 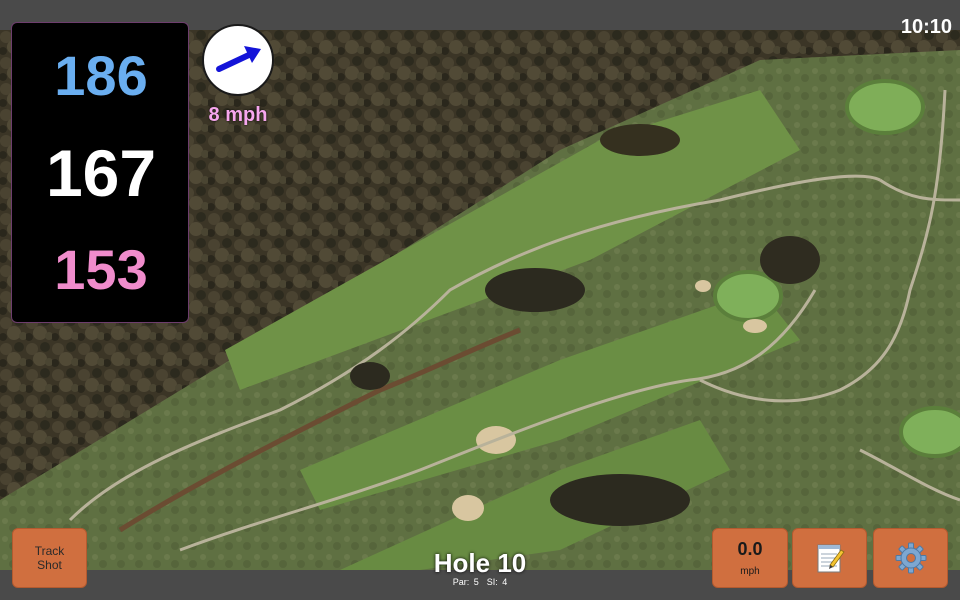 I want to click on hole-details: Par: 5 SI: 4, so click(x=480, y=582).